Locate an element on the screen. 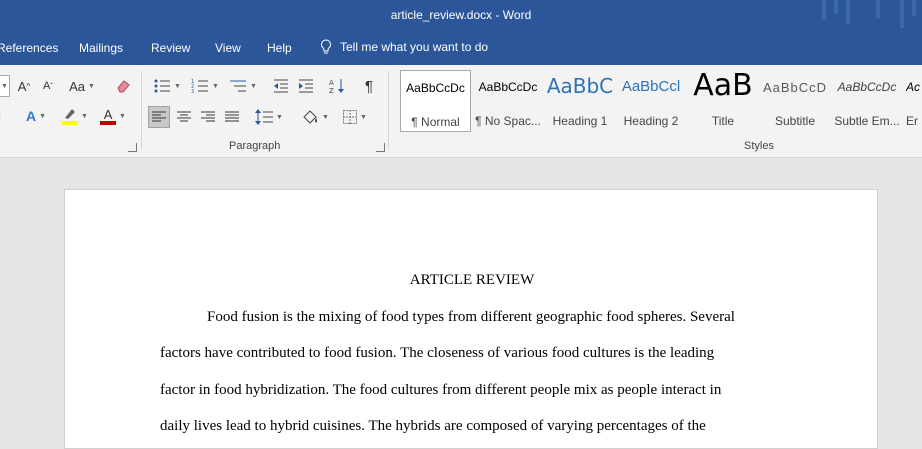 This screenshot has height=449, width=922. justify-button is located at coordinates (232, 117).